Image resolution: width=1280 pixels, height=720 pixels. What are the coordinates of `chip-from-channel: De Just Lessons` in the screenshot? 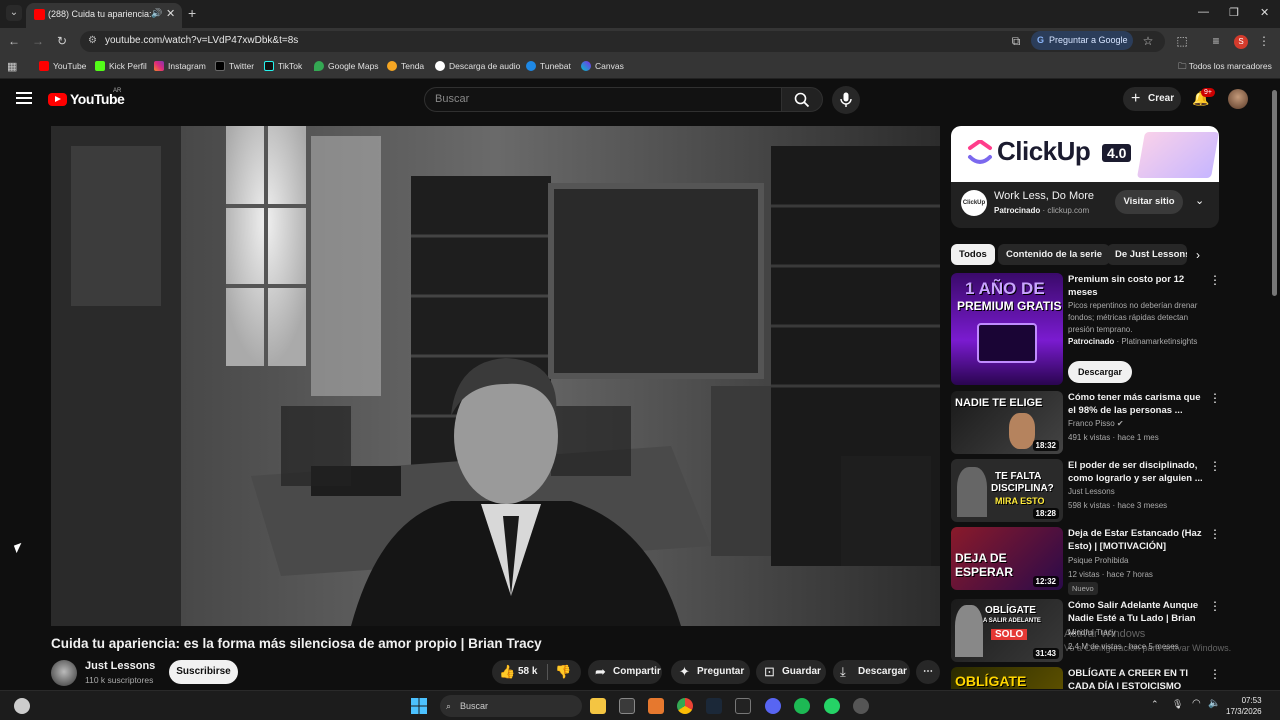 It's located at (1147, 254).